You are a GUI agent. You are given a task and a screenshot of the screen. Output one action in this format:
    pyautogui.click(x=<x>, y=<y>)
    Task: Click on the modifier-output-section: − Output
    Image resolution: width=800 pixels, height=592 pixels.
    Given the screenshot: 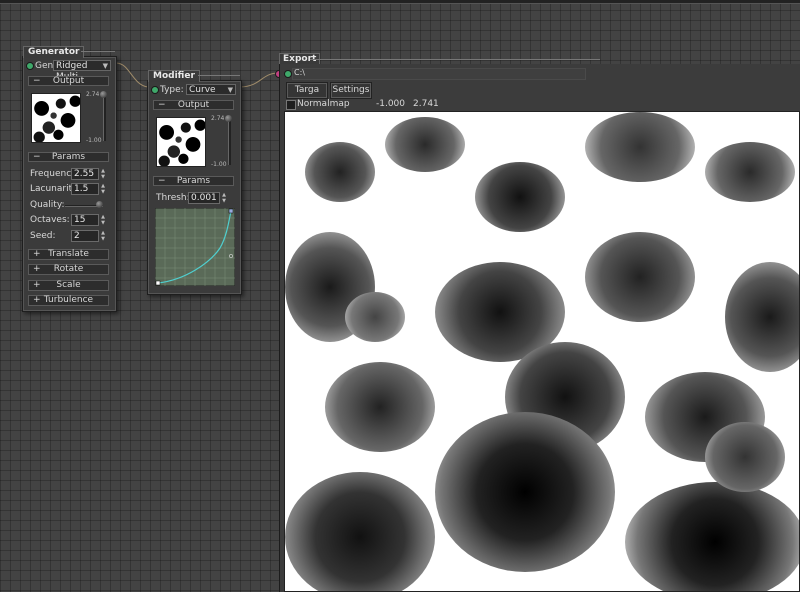 What is the action you would take?
    pyautogui.click(x=193, y=105)
    